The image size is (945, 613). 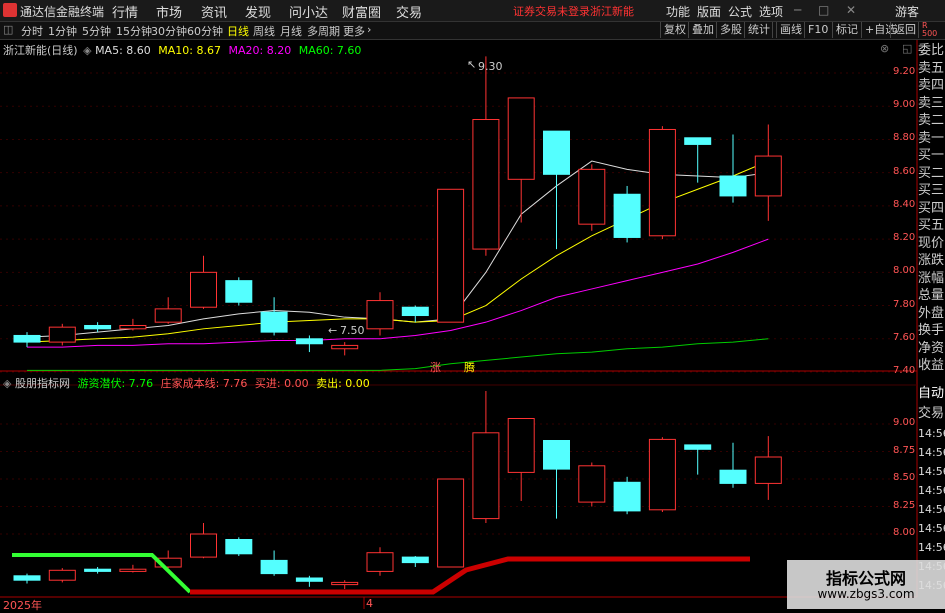 I want to click on sub-ytick: 9.00, so click(x=904, y=422).